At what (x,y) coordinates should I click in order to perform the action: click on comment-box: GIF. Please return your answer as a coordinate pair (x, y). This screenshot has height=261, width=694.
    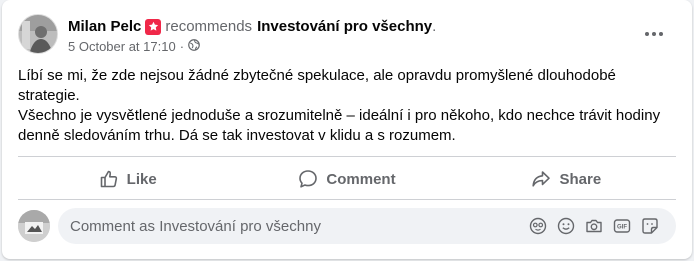
    Looking at the image, I should click on (367, 226).